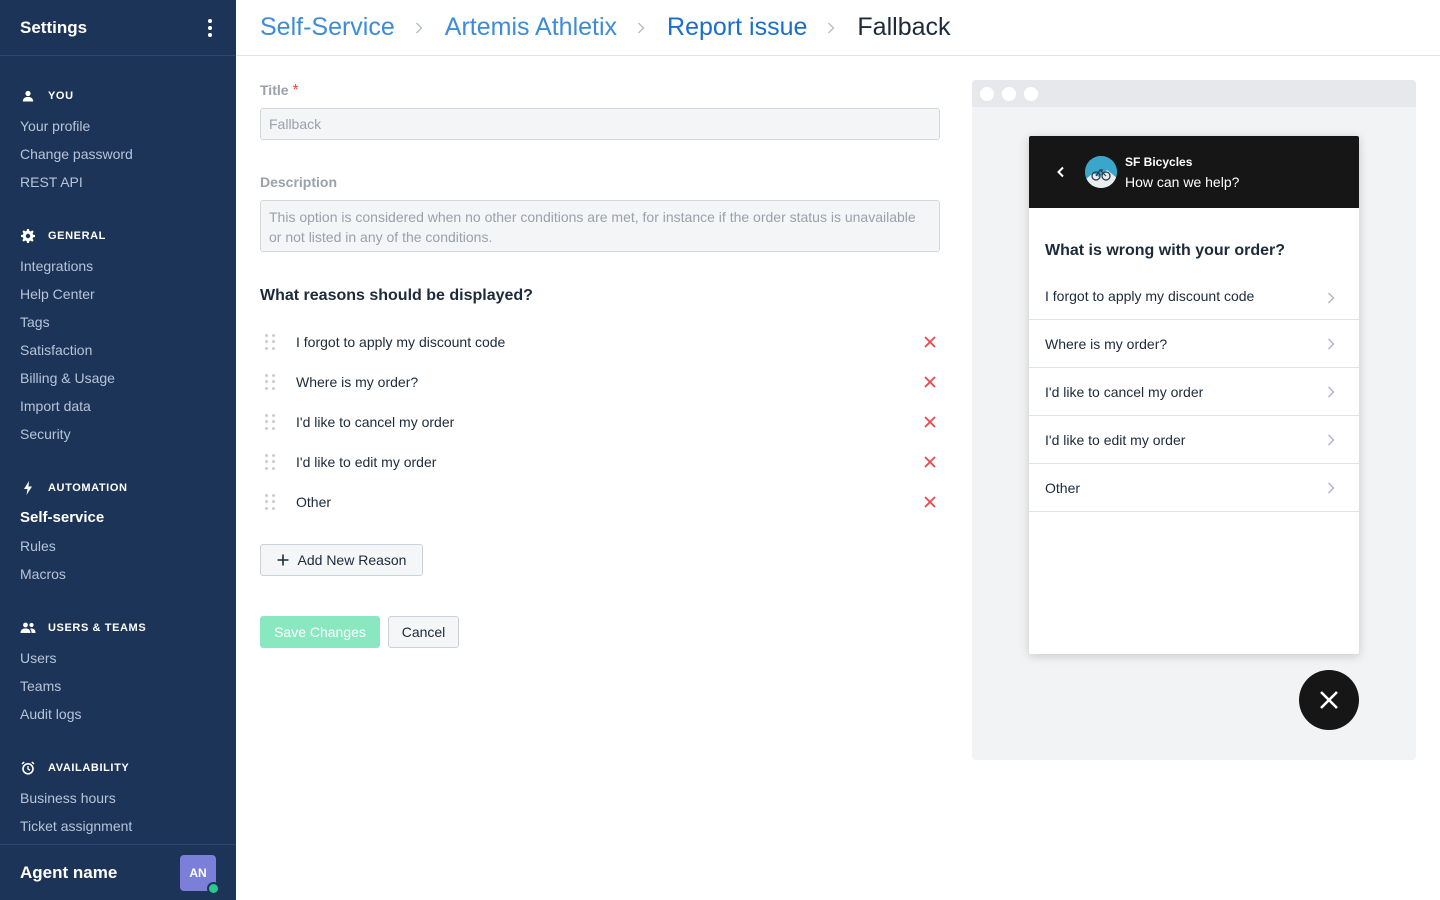 This screenshot has width=1440, height=900. Describe the element at coordinates (1159, 161) in the screenshot. I see `brand-name: SF Bicycles` at that location.